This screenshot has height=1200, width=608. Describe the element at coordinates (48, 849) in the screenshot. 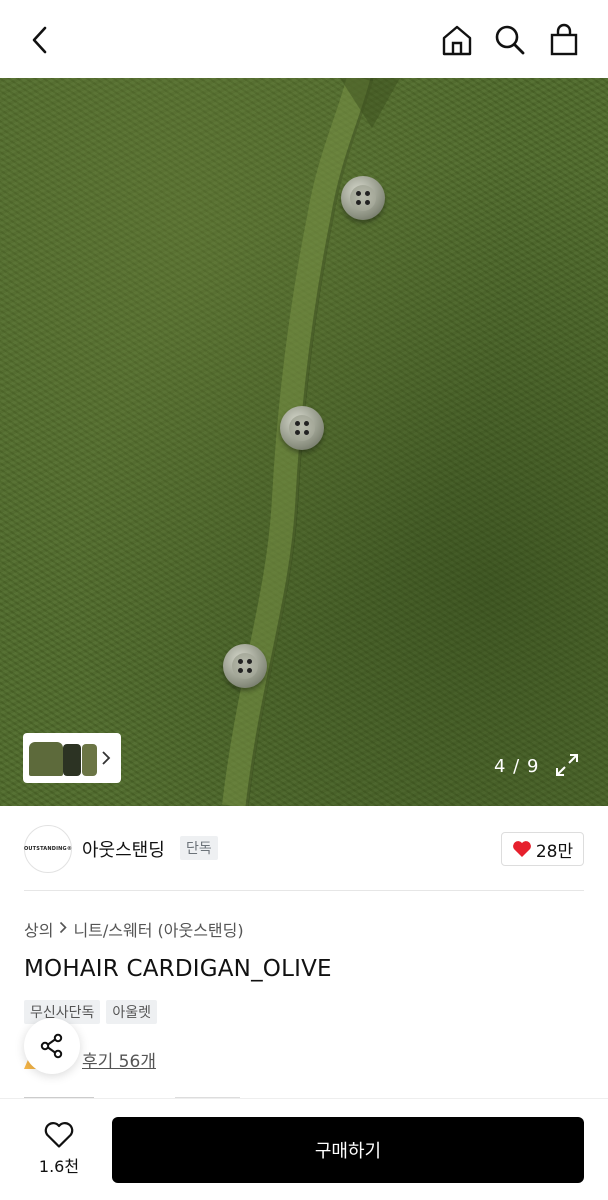

I see `store-logo: OUTSTANDING®` at that location.